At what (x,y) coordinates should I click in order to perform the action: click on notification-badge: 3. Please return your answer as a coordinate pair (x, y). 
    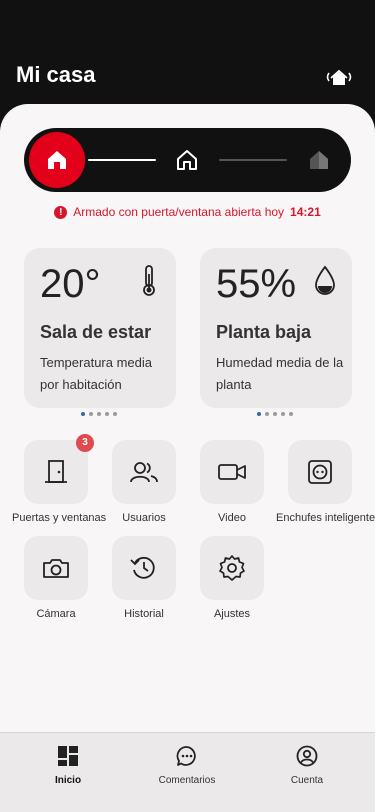
    Looking at the image, I should click on (85, 443).